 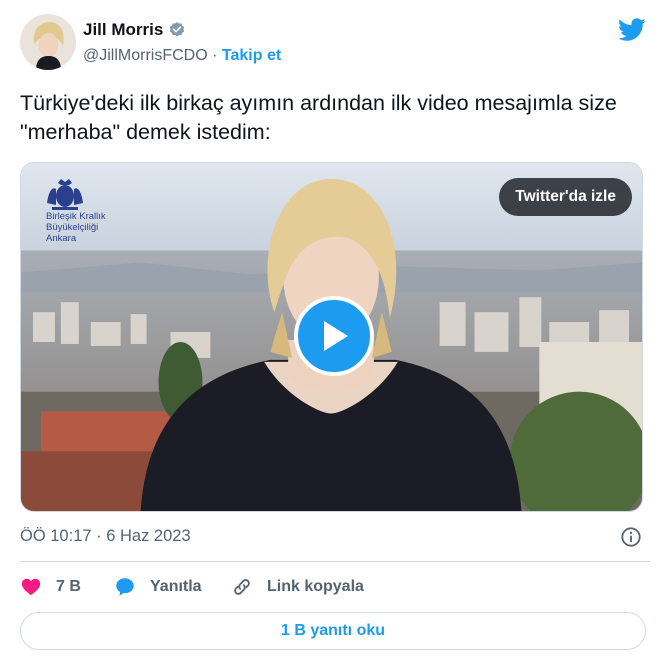 I want to click on watch-on-twitter-button: Twitter'da izle, so click(x=565, y=197).